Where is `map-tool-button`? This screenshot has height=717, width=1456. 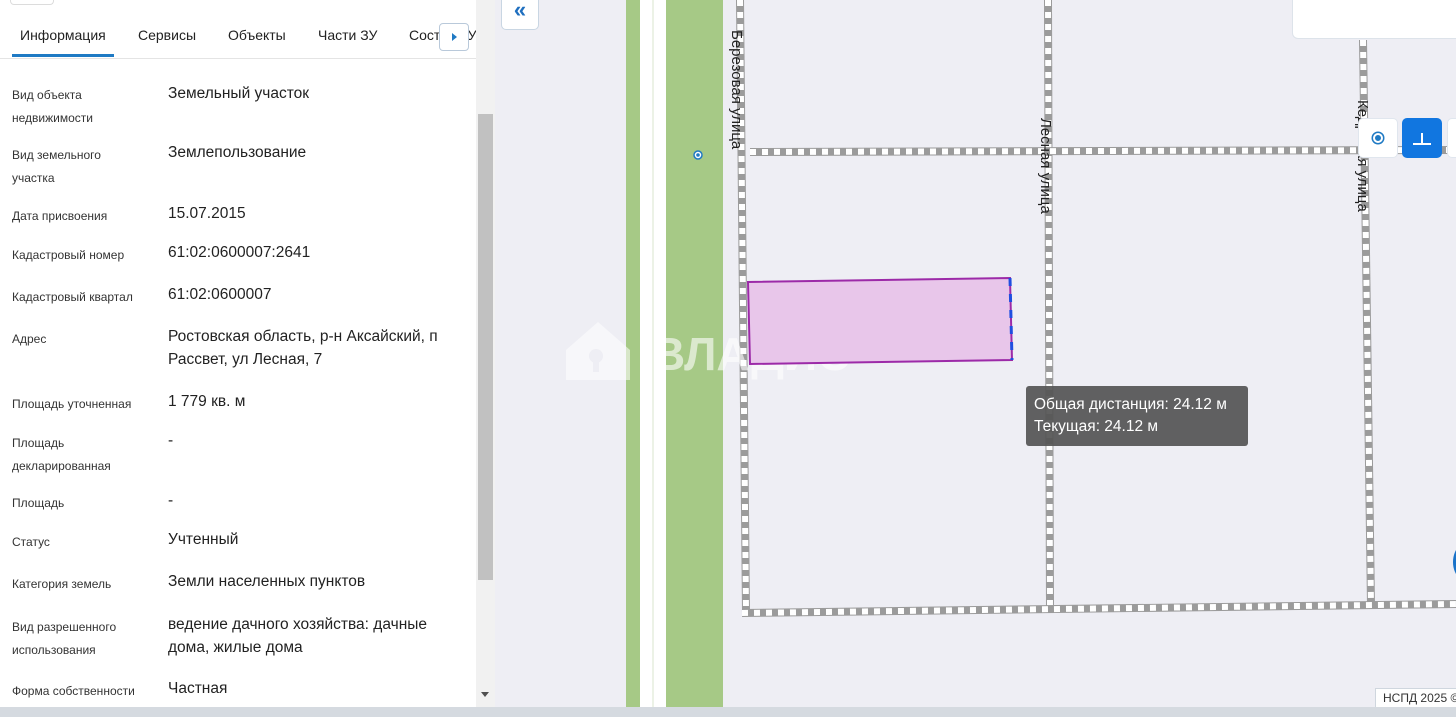 map-tool-button is located at coordinates (1451, 138).